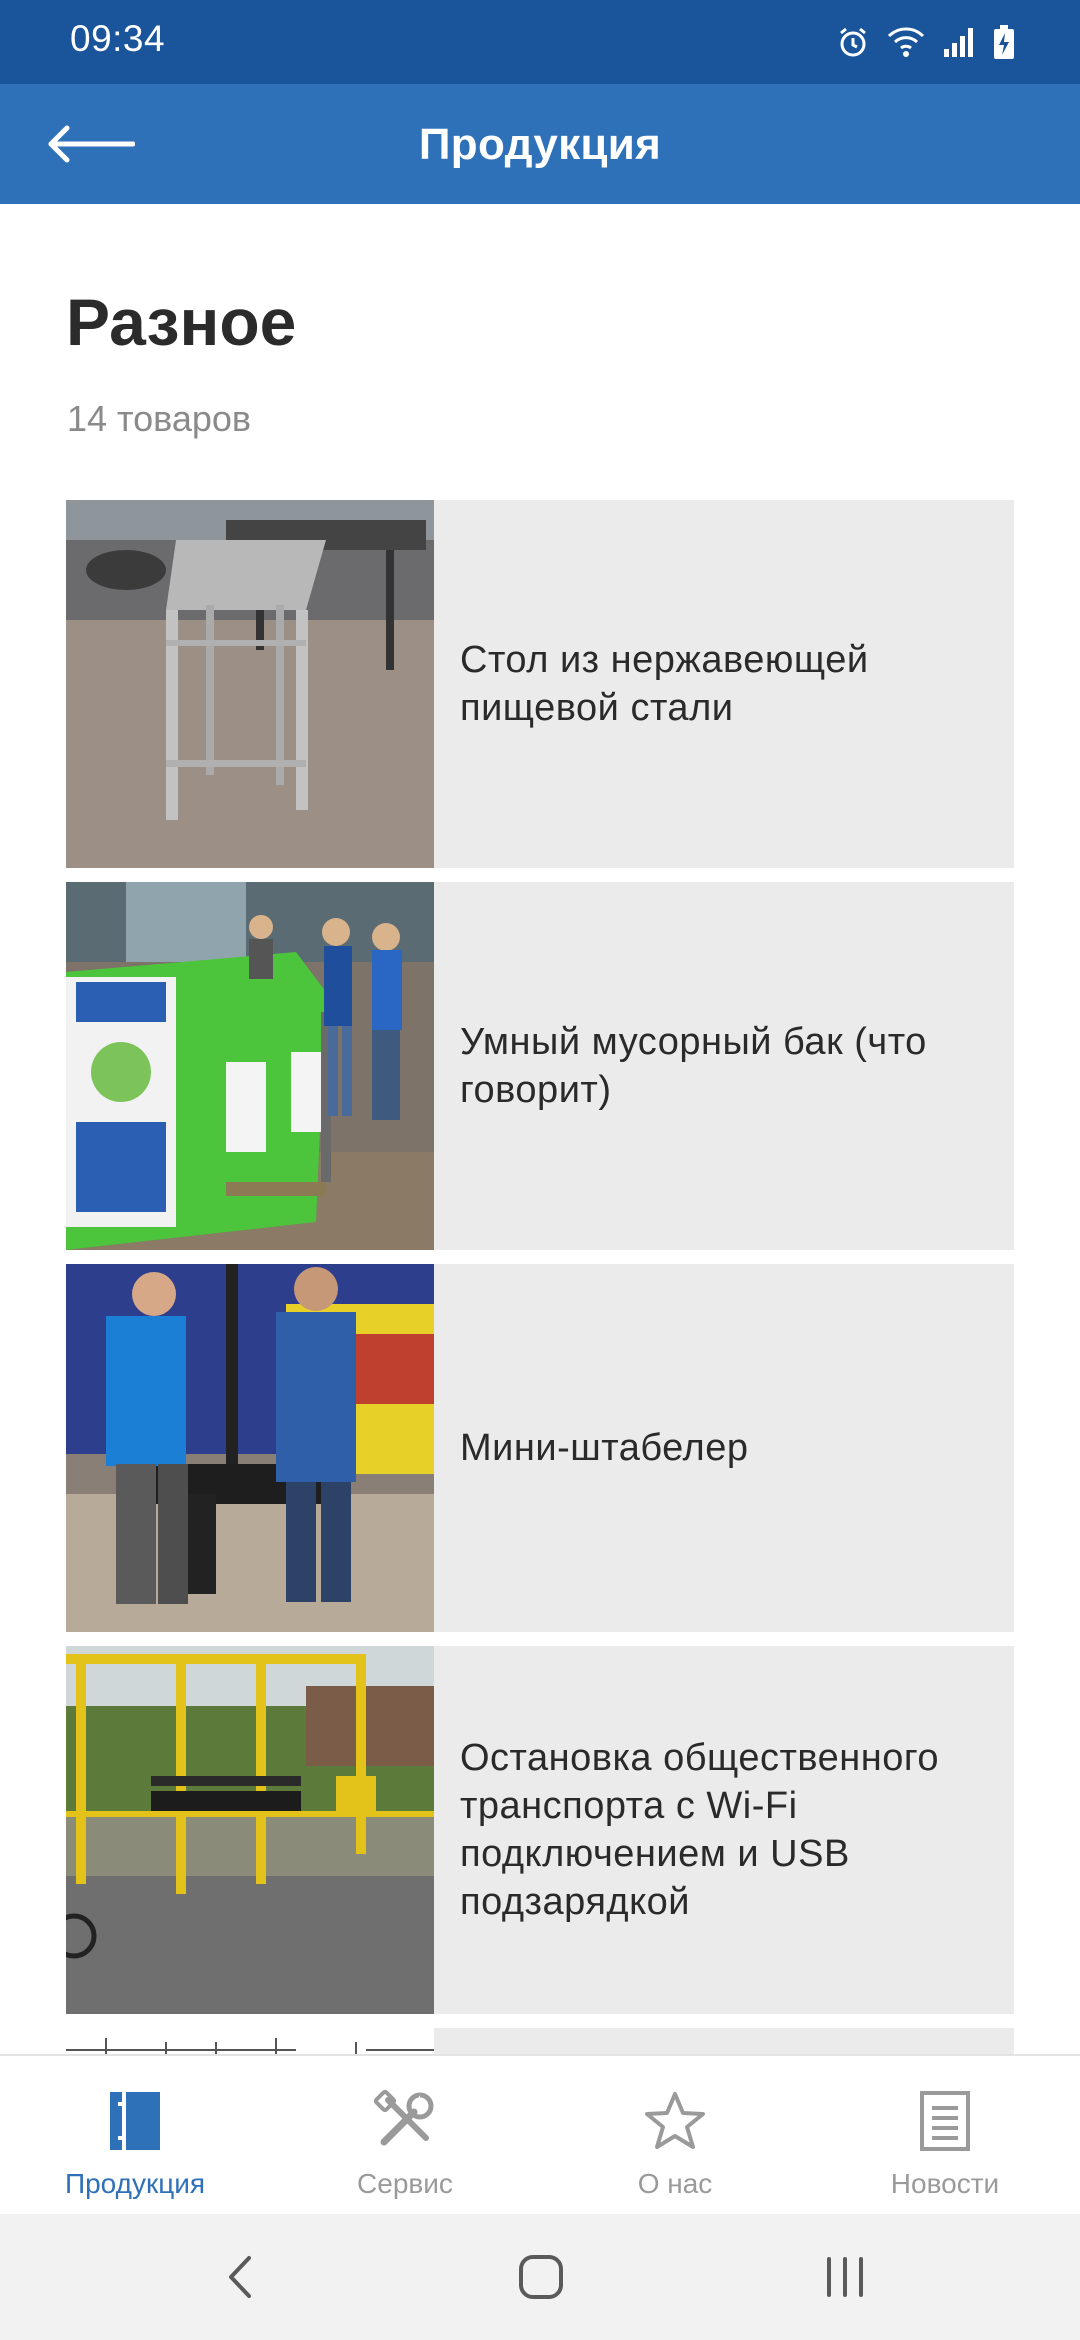  I want to click on nav-item-products: Продукция, so click(135, 2135).